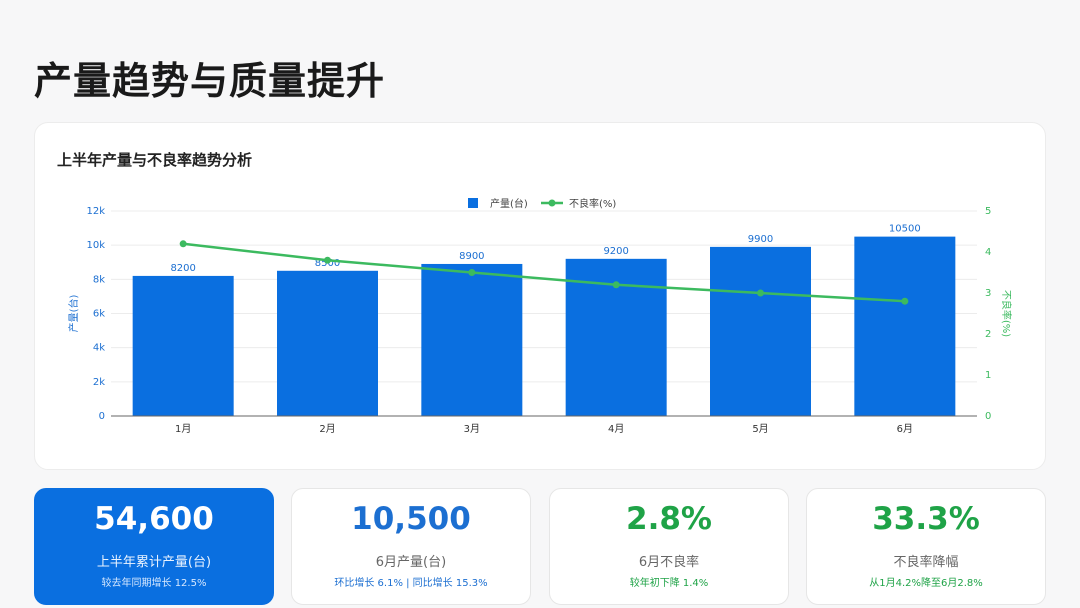 The height and width of the screenshot is (608, 1080). What do you see at coordinates (988, 416) in the screenshot?
I see `y2-tick-label: 0` at bounding box center [988, 416].